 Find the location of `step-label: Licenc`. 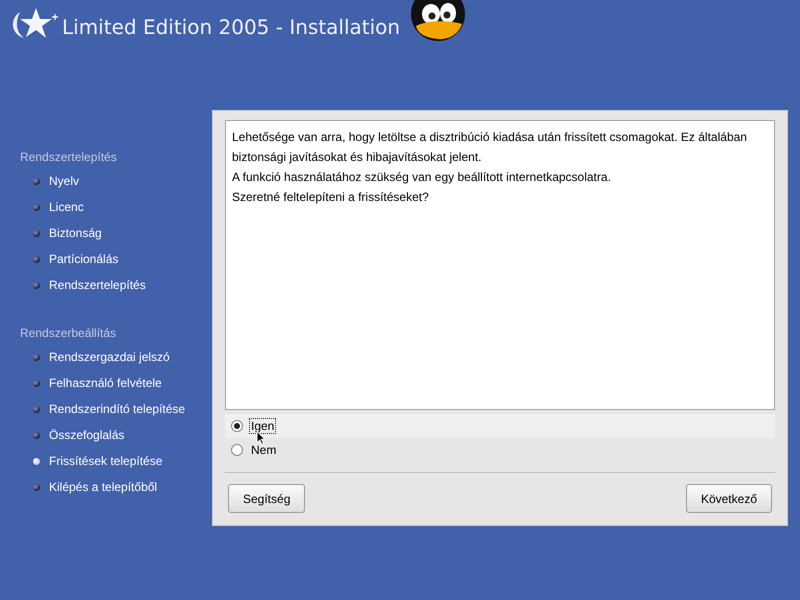

step-label: Licenc is located at coordinates (66, 207).